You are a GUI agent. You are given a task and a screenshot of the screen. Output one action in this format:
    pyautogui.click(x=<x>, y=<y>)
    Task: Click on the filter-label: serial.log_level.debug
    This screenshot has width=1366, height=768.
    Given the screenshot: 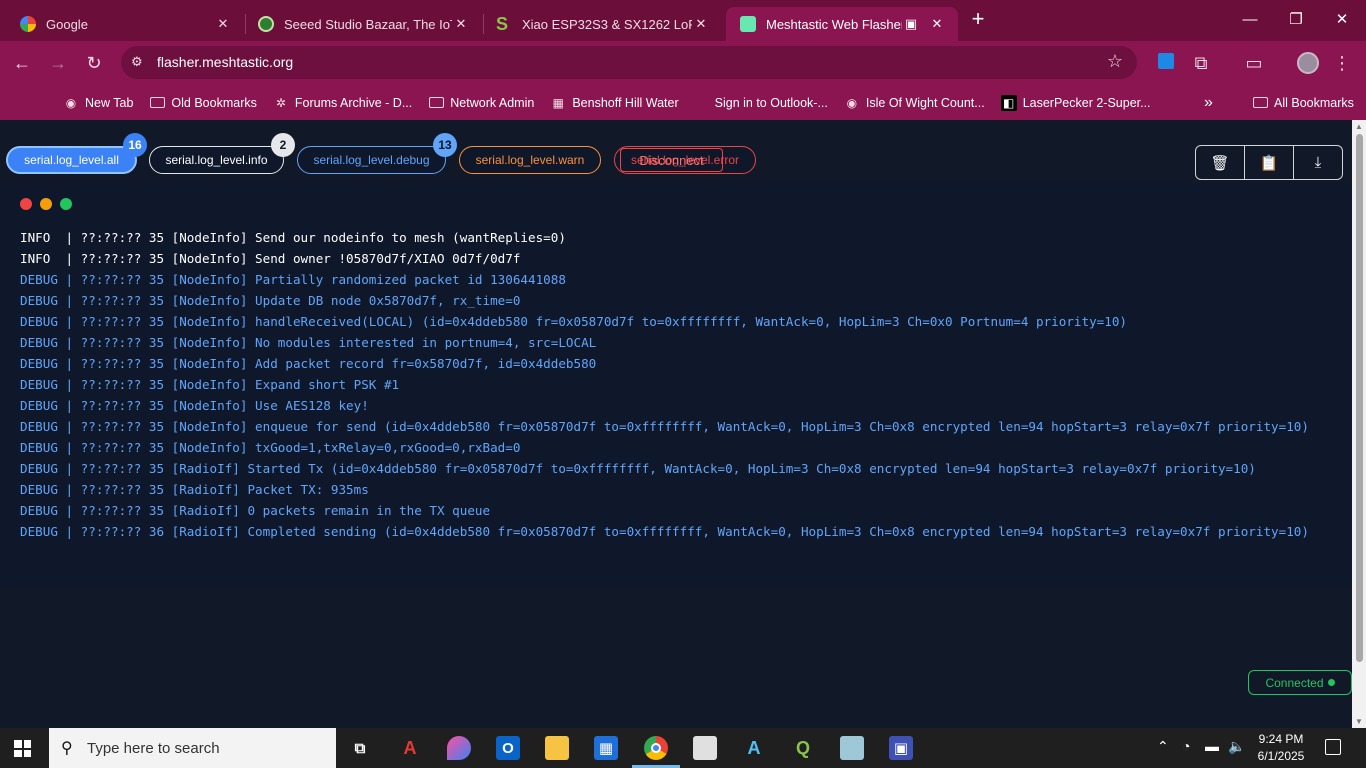 What is the action you would take?
    pyautogui.click(x=371, y=160)
    